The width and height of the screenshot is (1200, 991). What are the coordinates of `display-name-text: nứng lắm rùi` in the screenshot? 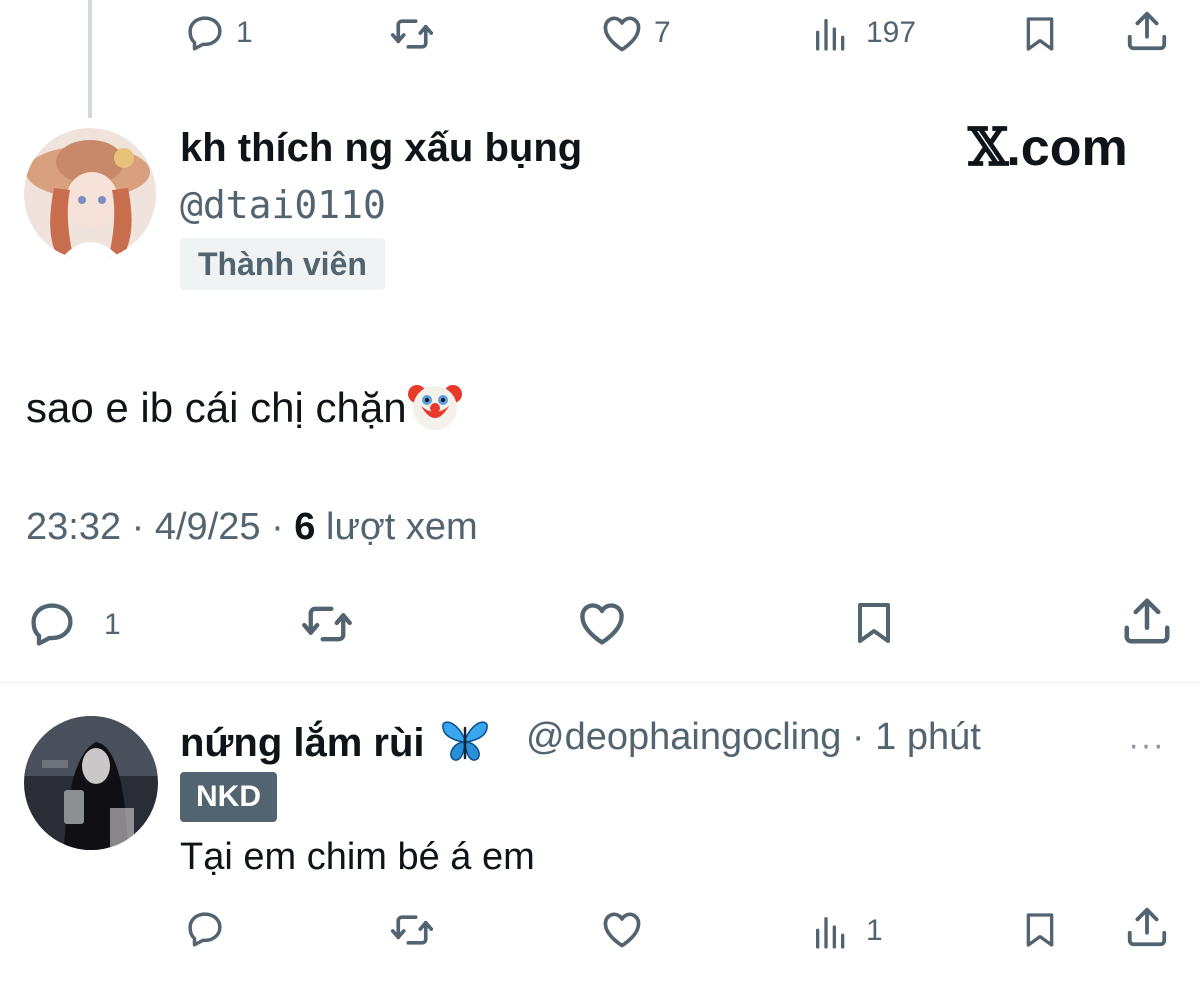 It's located at (302, 743).